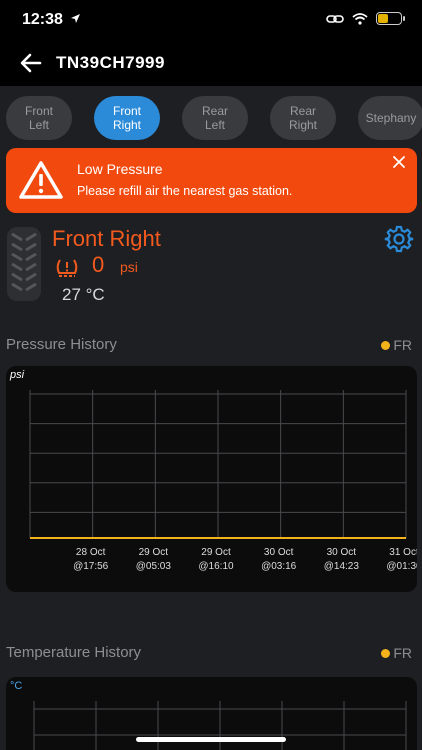 The width and height of the screenshot is (422, 750). Describe the element at coordinates (401, 566) in the screenshot. I see `x-tick-label: @01:30` at that location.